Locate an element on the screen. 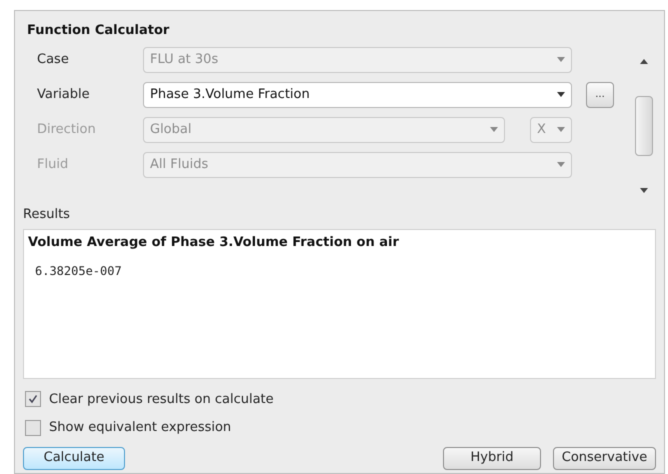 The image size is (668, 474). scroll-down-icon is located at coordinates (644, 190).